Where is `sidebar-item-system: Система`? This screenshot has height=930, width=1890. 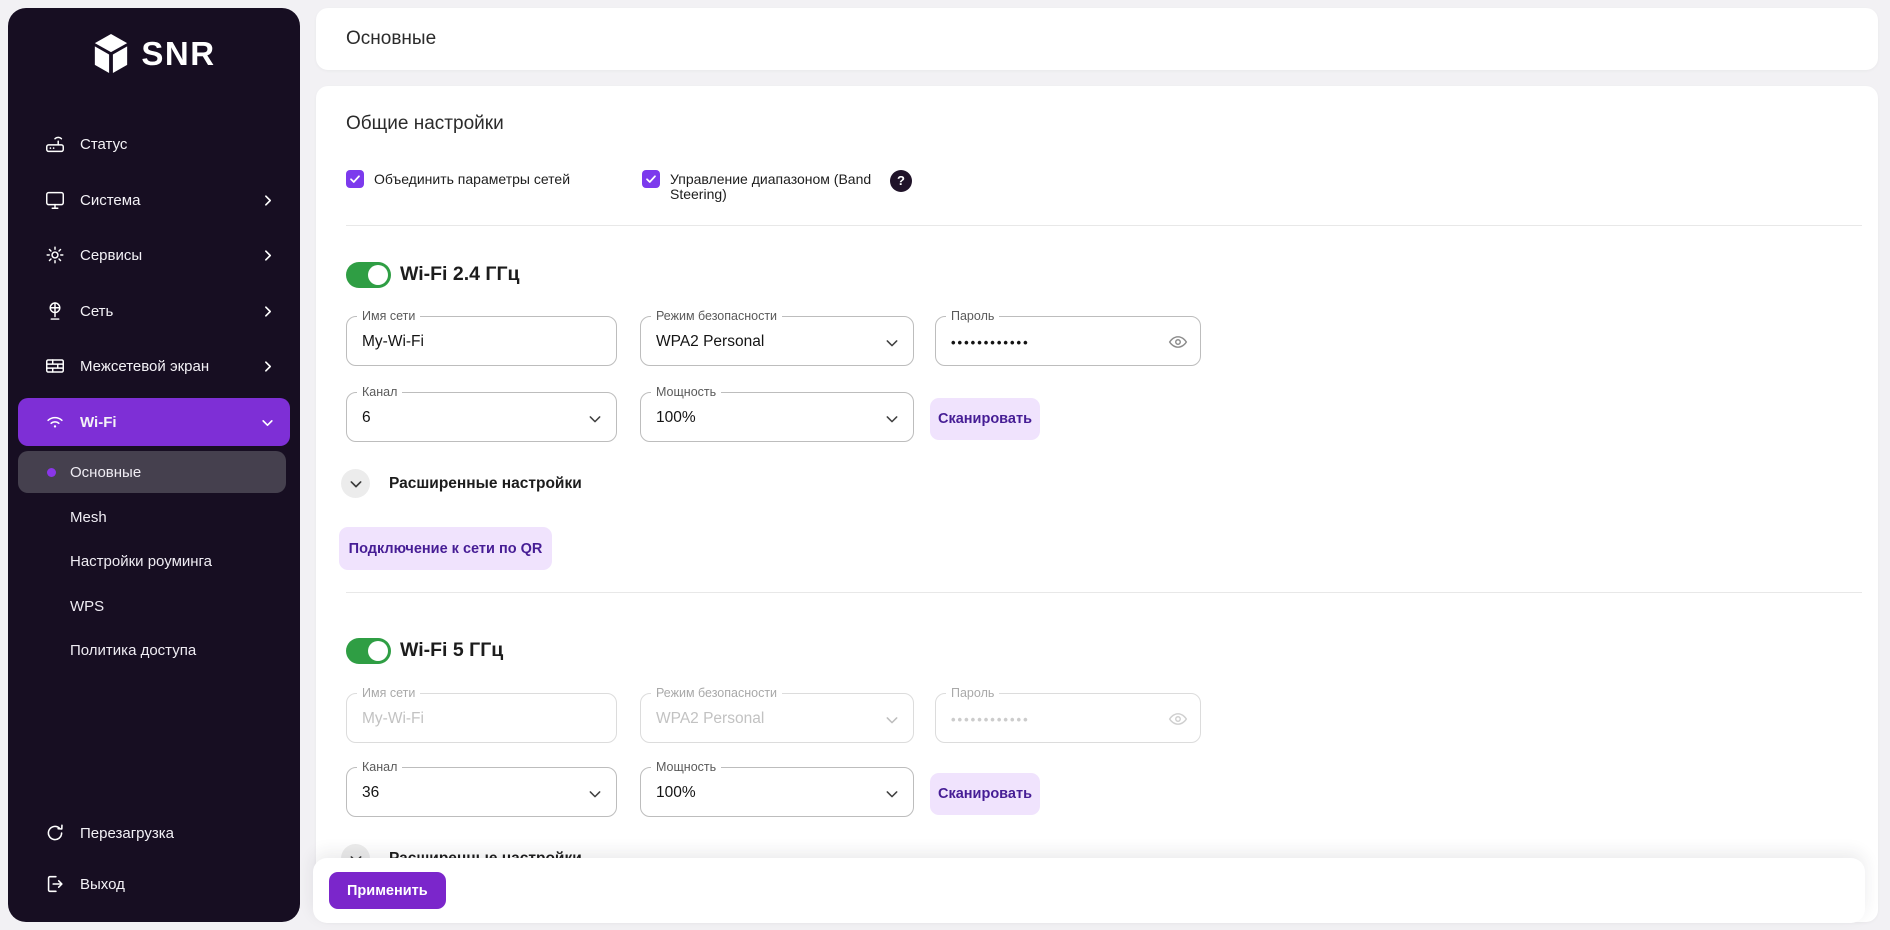 sidebar-item-system: Система is located at coordinates (154, 200).